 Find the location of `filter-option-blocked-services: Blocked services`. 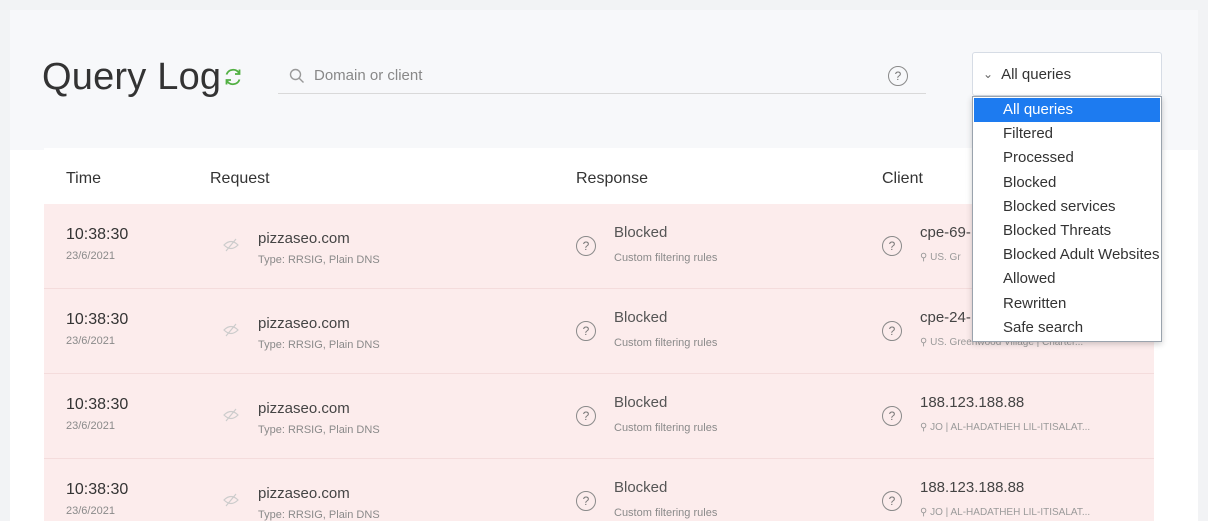

filter-option-blocked-services: Blocked services is located at coordinates (1067, 207).